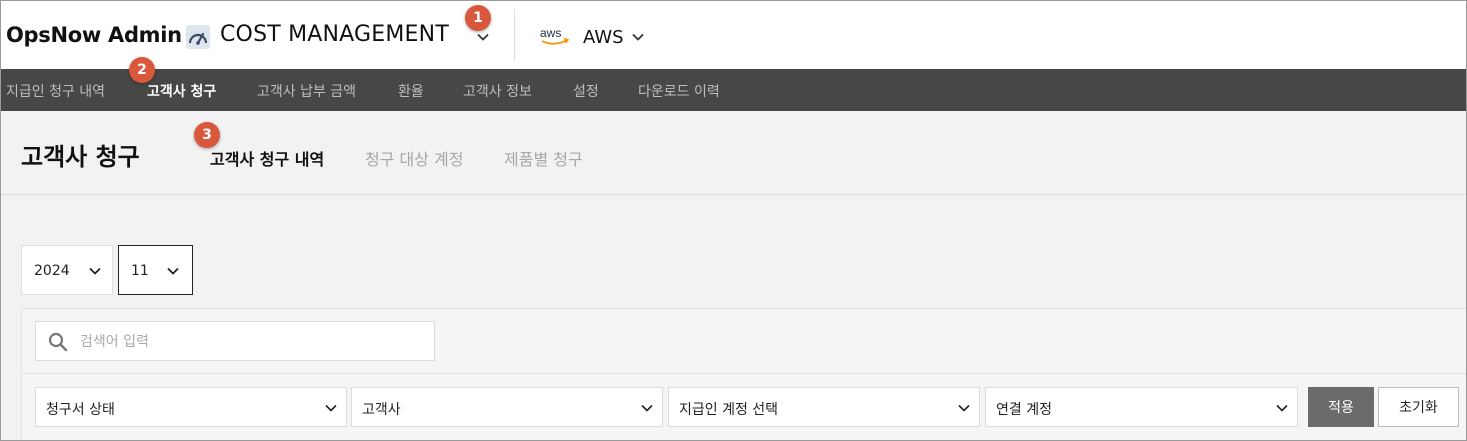  What do you see at coordinates (80, 157) in the screenshot?
I see `page-title: 고객사 청구` at bounding box center [80, 157].